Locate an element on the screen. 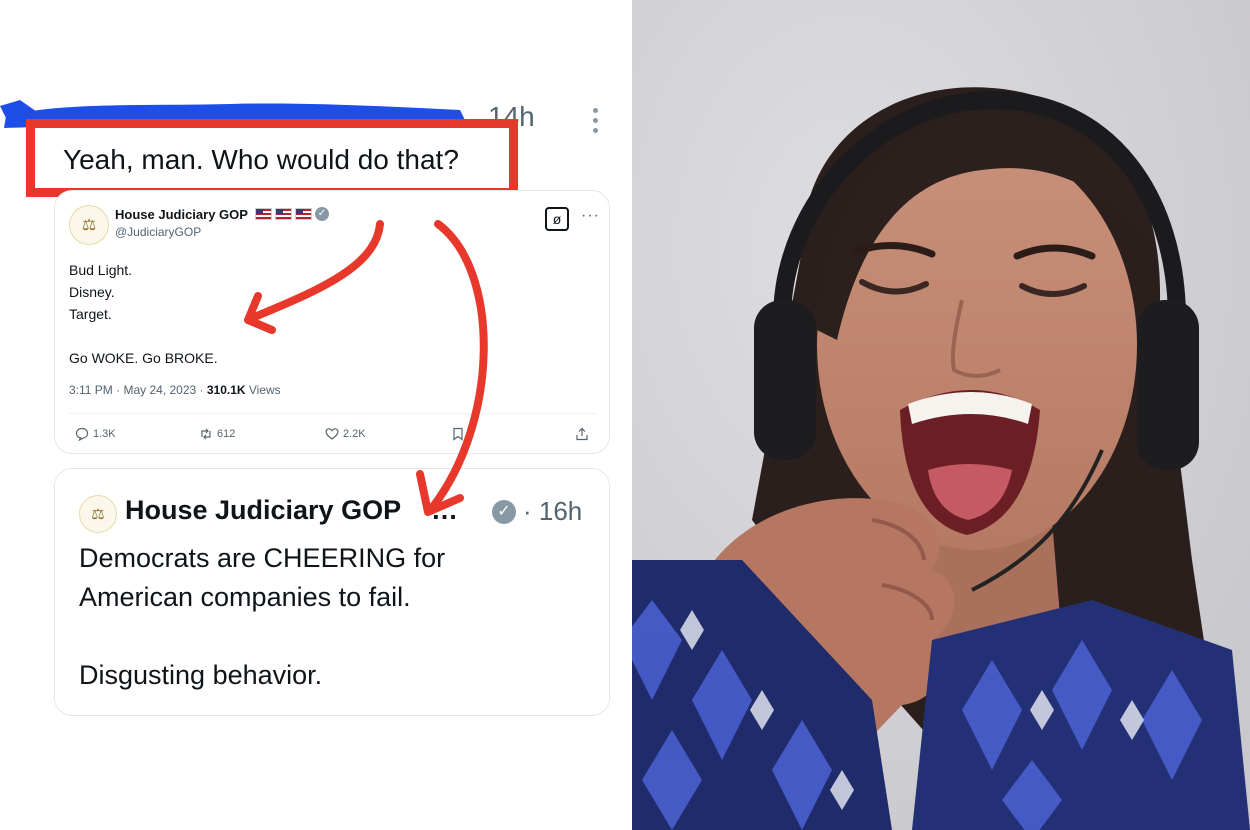  retweet-button: 612 is located at coordinates (217, 434).